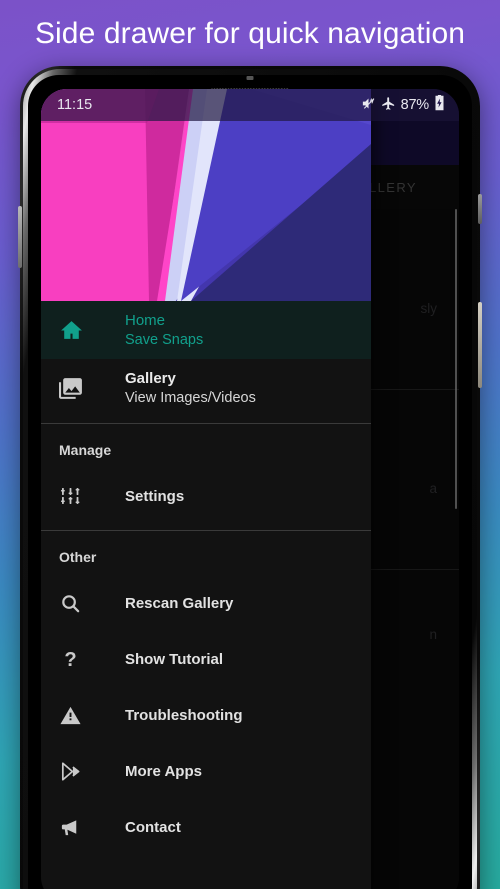  What do you see at coordinates (75, 105) in the screenshot?
I see `status-time: 11:15` at bounding box center [75, 105].